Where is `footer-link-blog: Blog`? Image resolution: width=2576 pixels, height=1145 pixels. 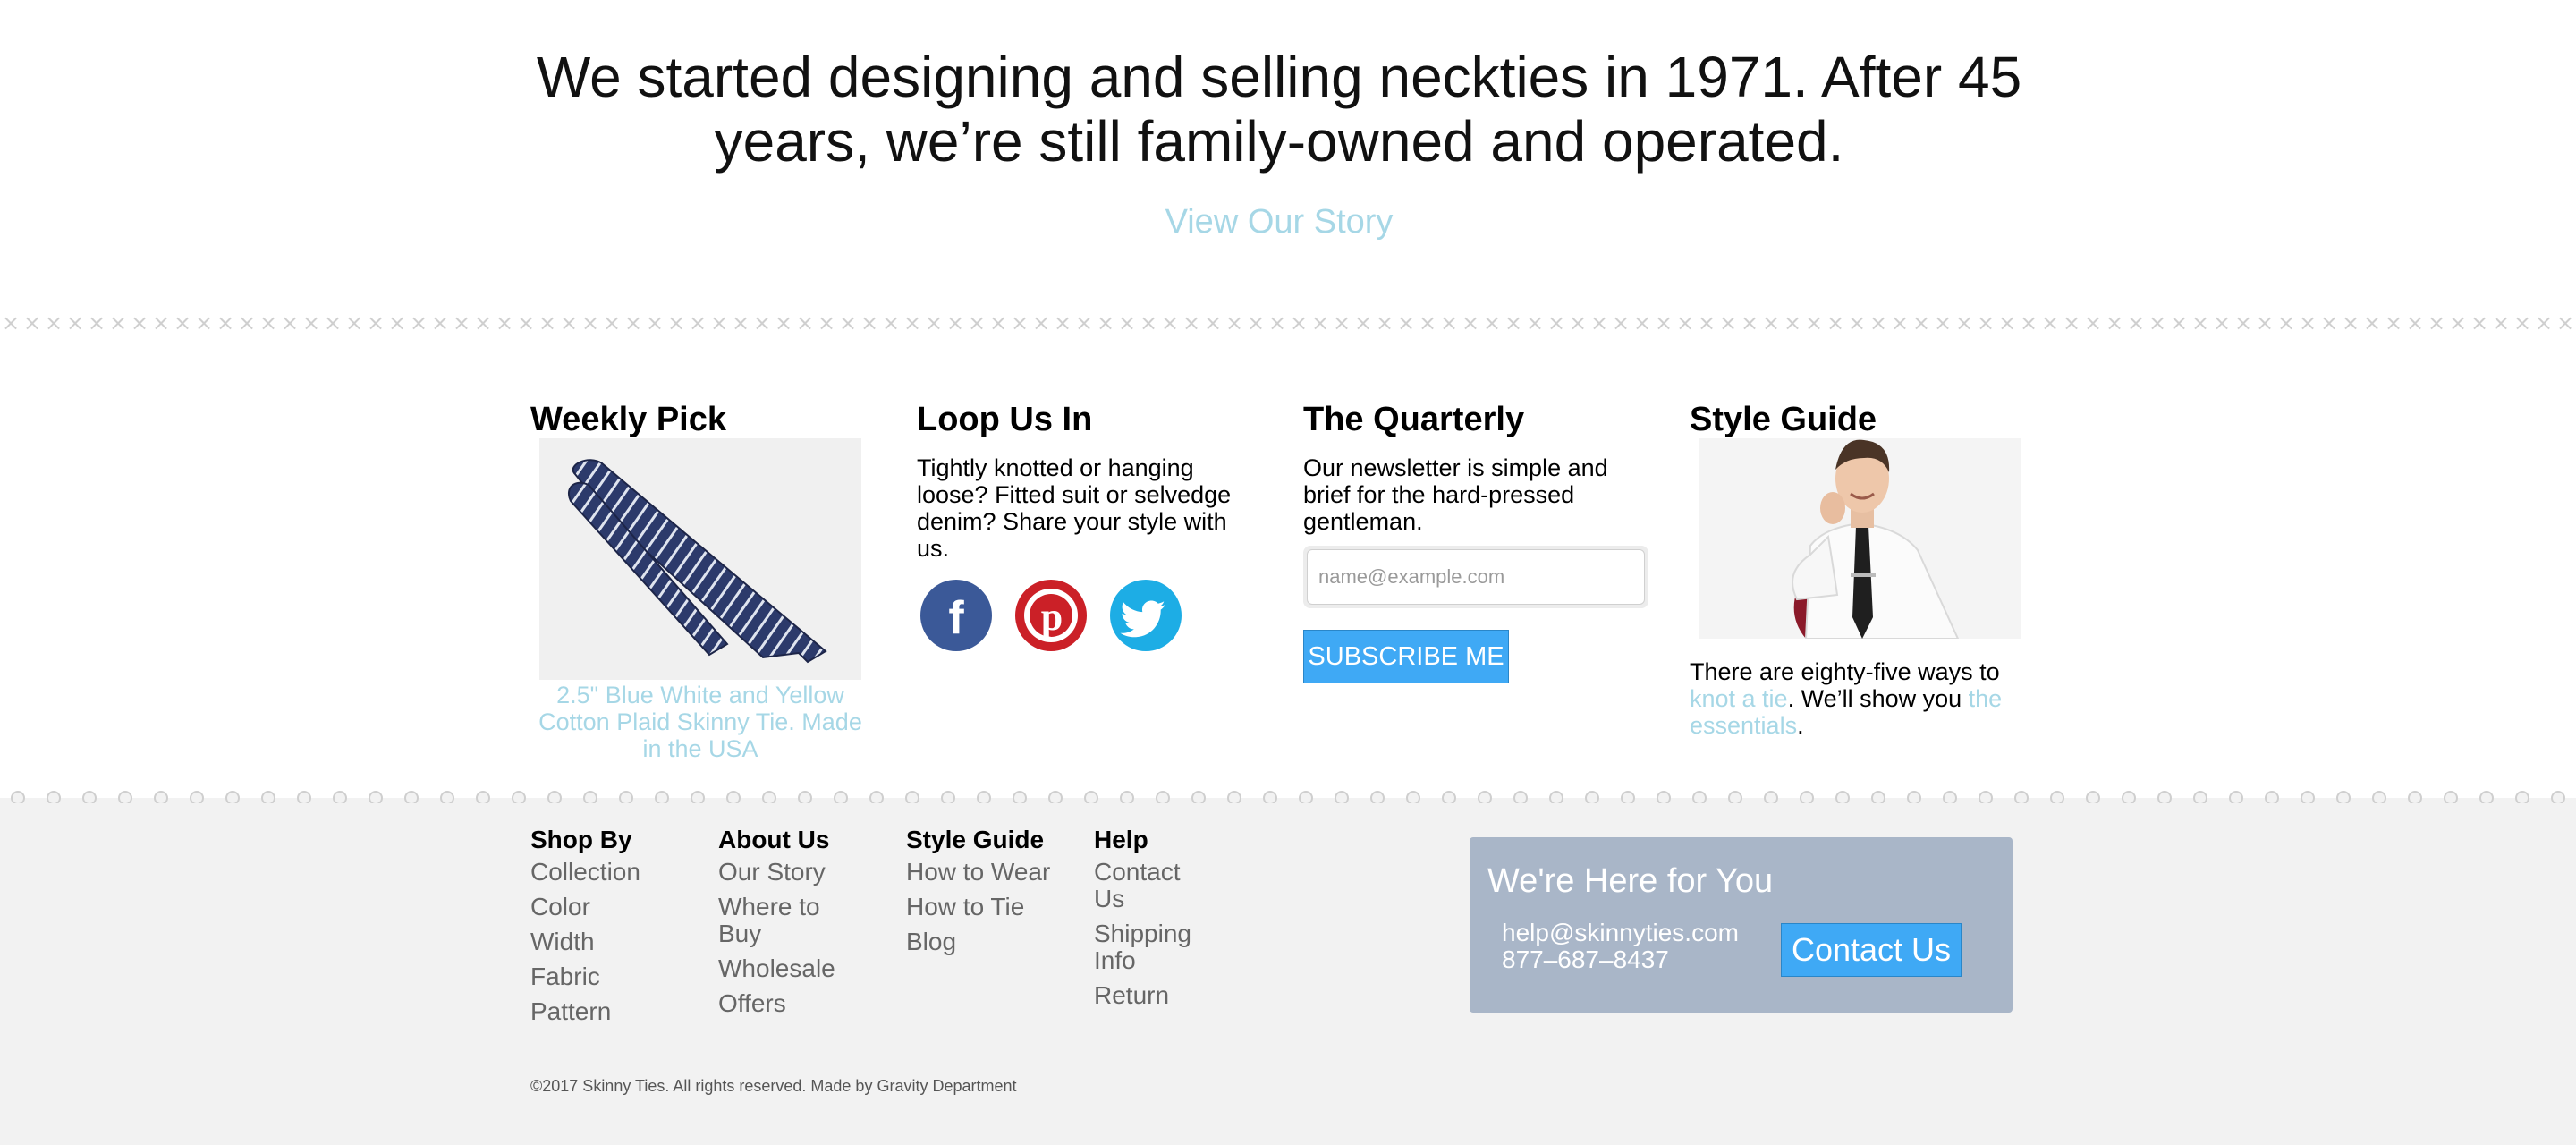
footer-link-blog: Blog is located at coordinates (986, 942).